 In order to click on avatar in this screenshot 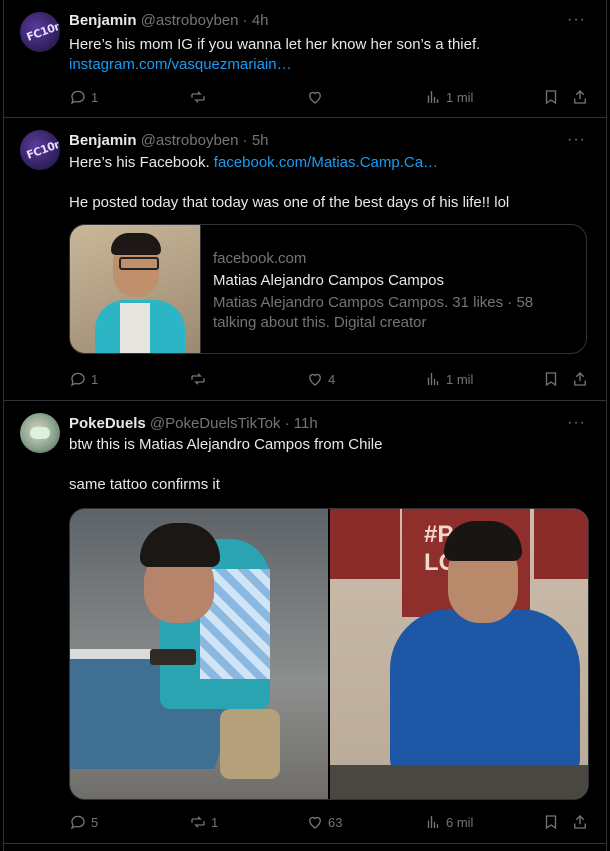, I will do `click(40, 433)`.